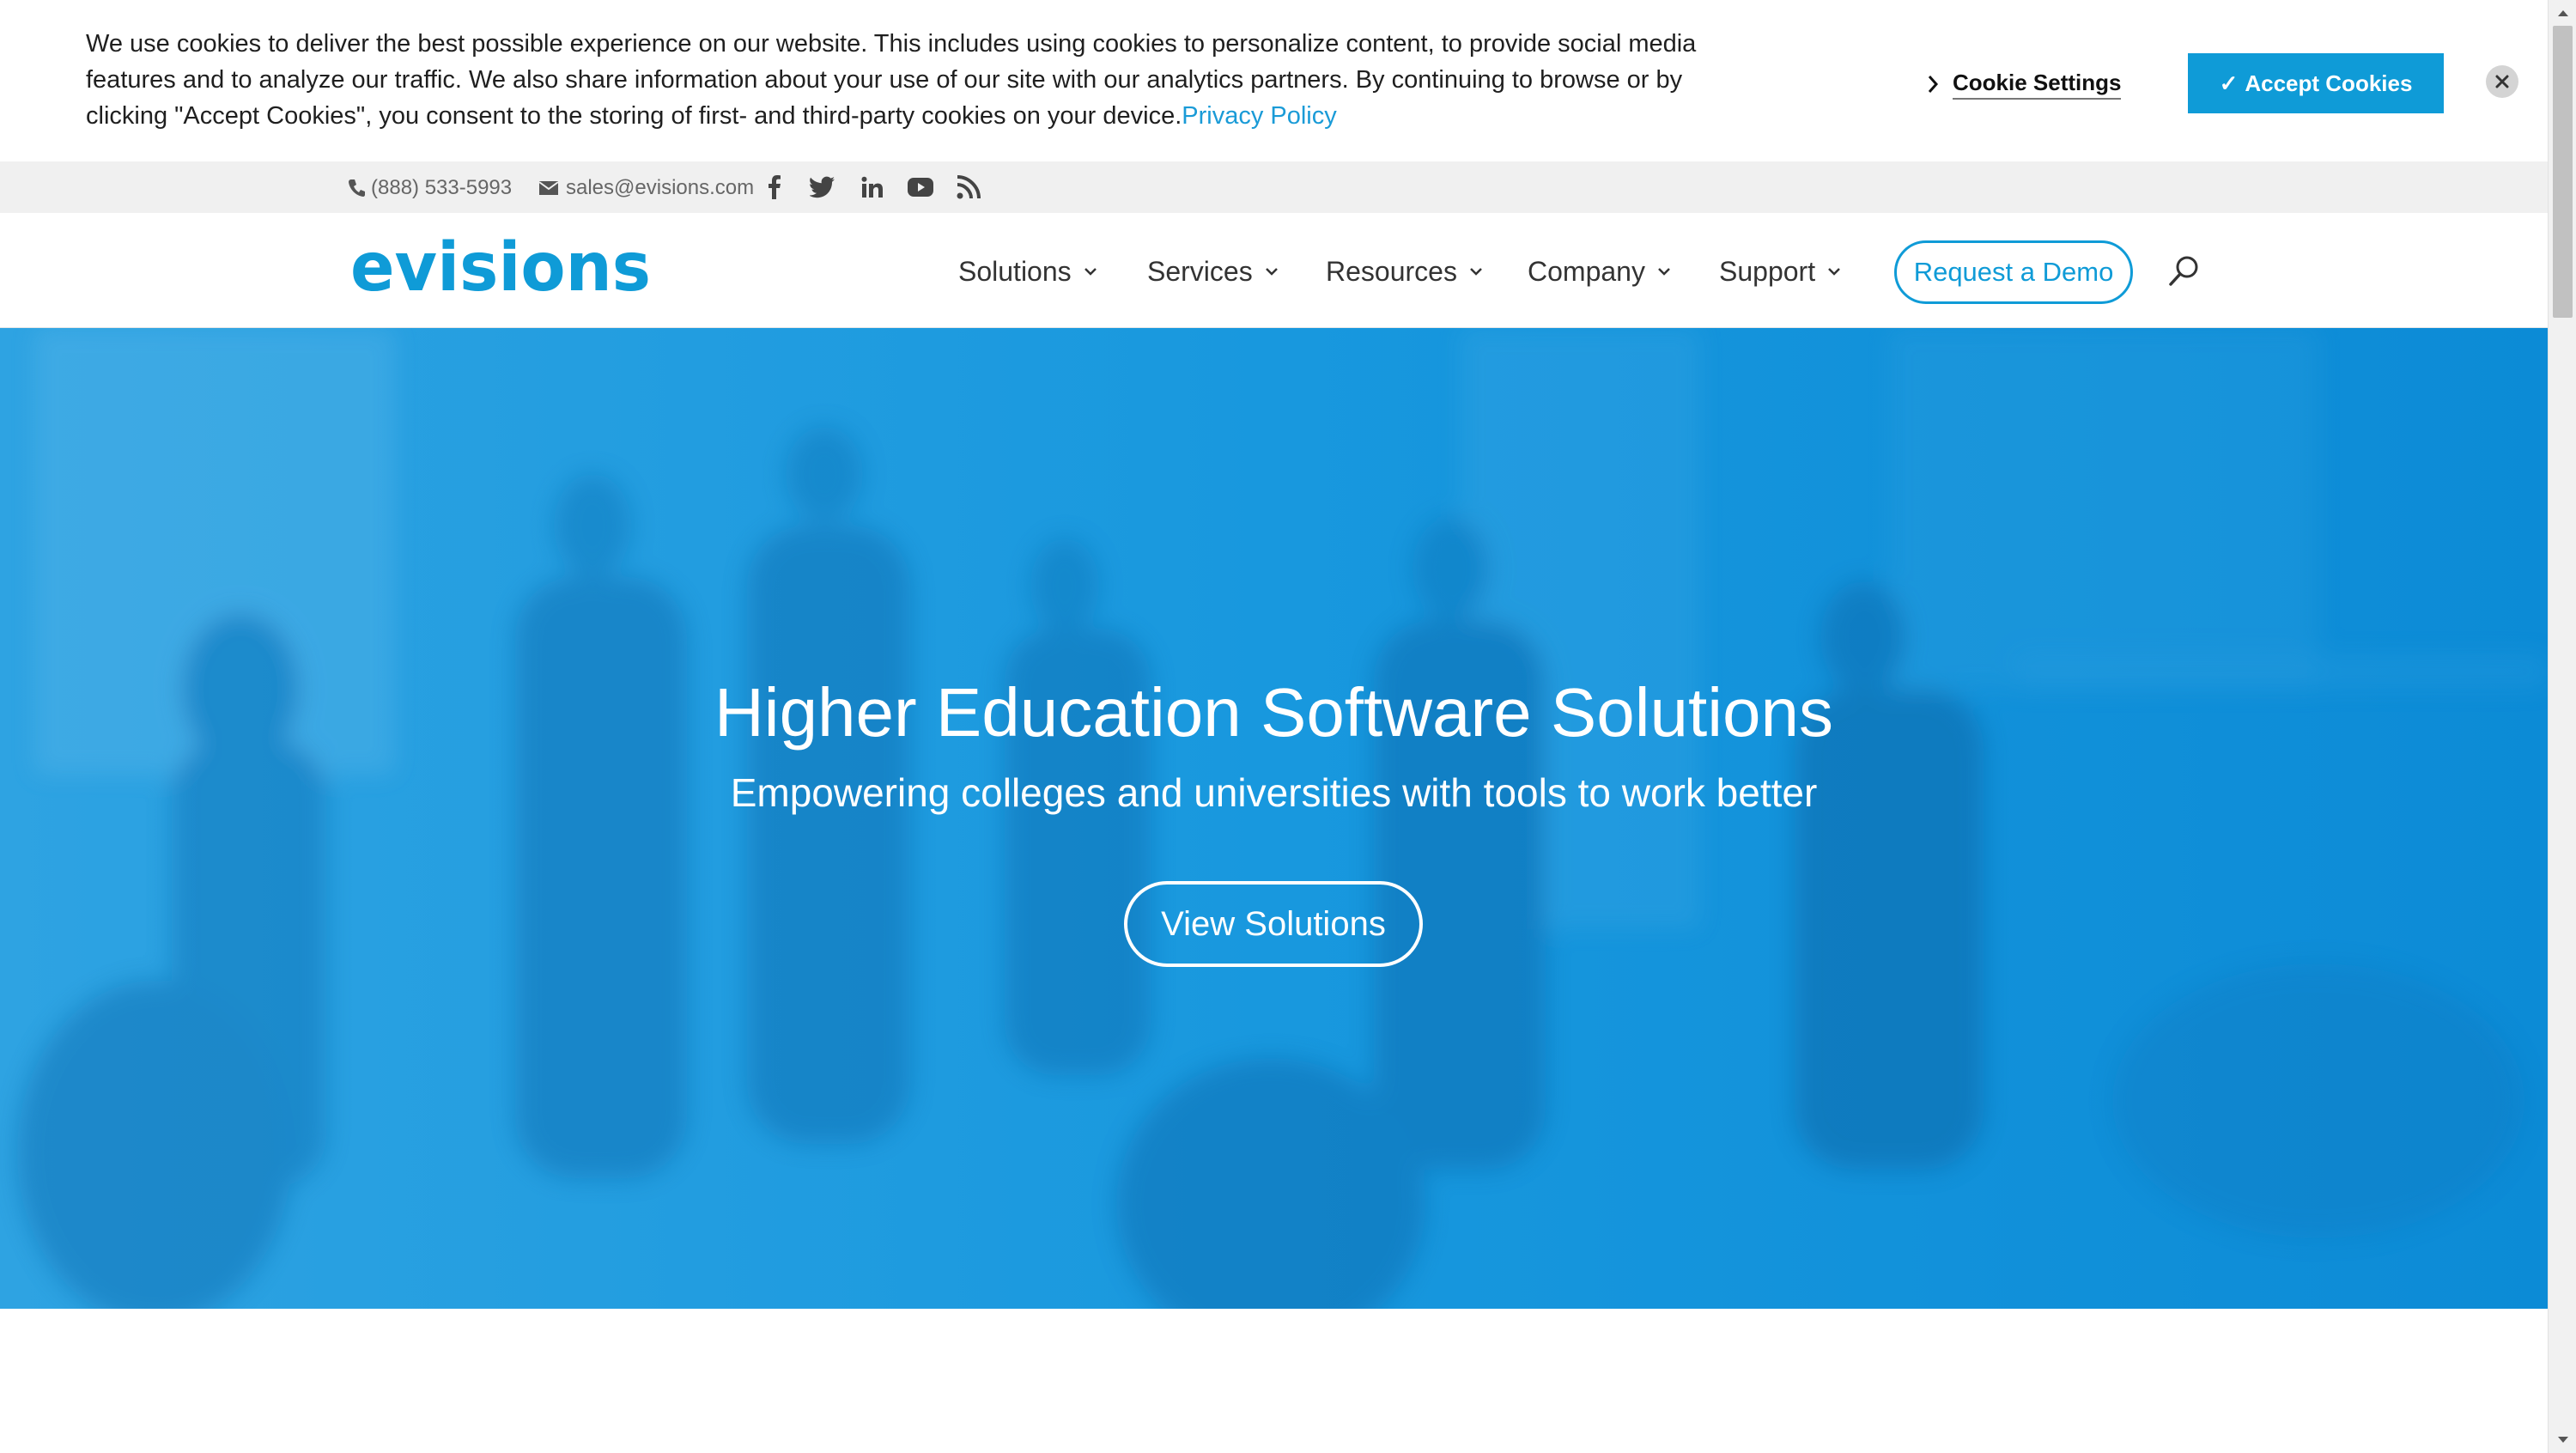  I want to click on accept-cookies-button: ✓ Accept Cookies, so click(2316, 83).